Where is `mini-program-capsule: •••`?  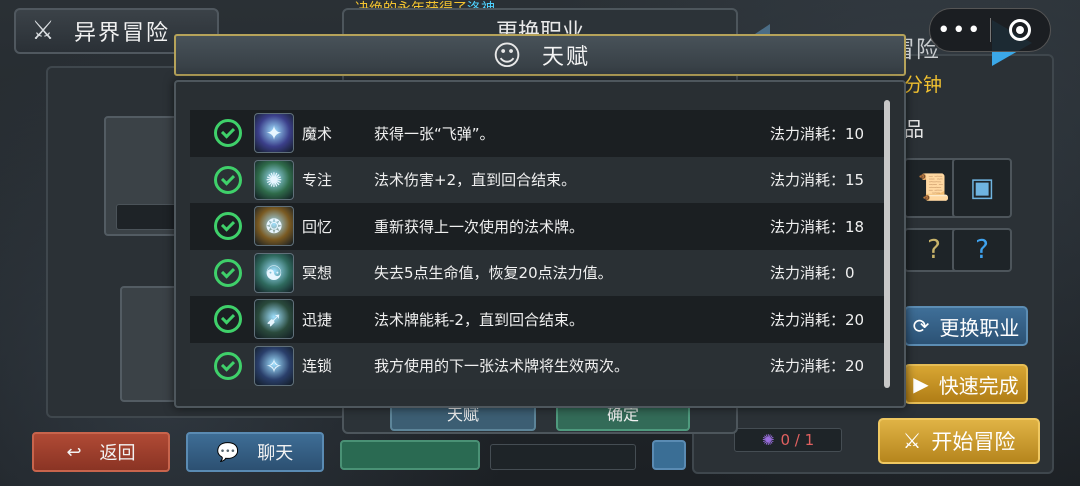 mini-program-capsule: ••• is located at coordinates (990, 30).